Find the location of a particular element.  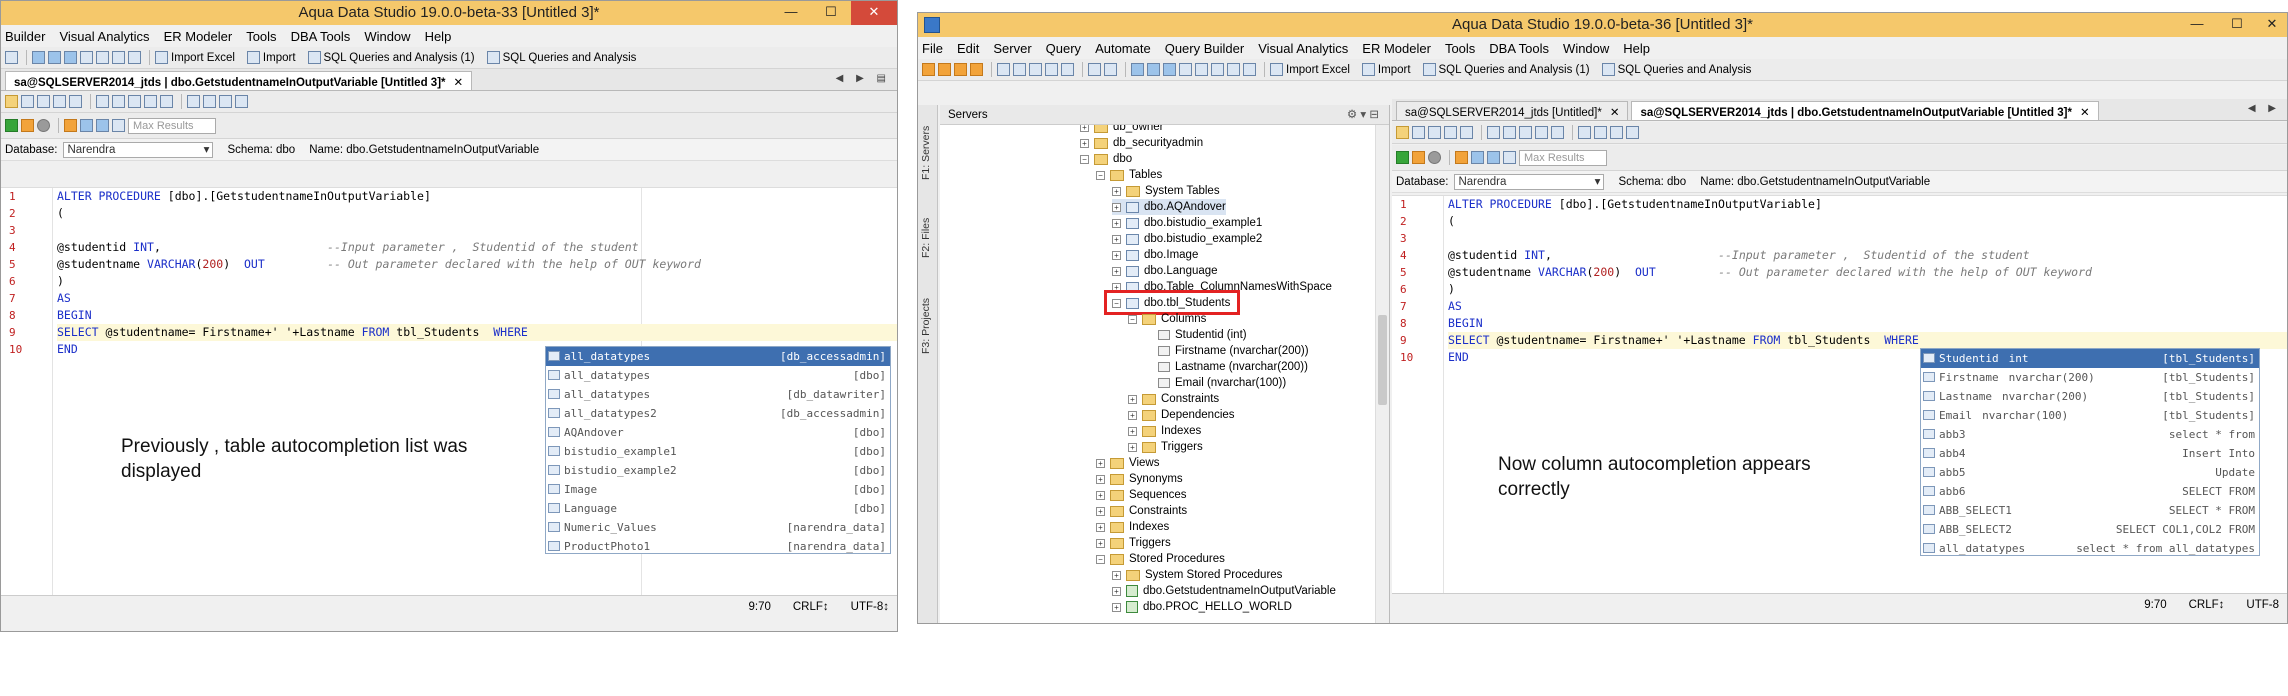

tree-node: + dbo.GetstudentnameInOutputVariable is located at coordinates (1224, 591).